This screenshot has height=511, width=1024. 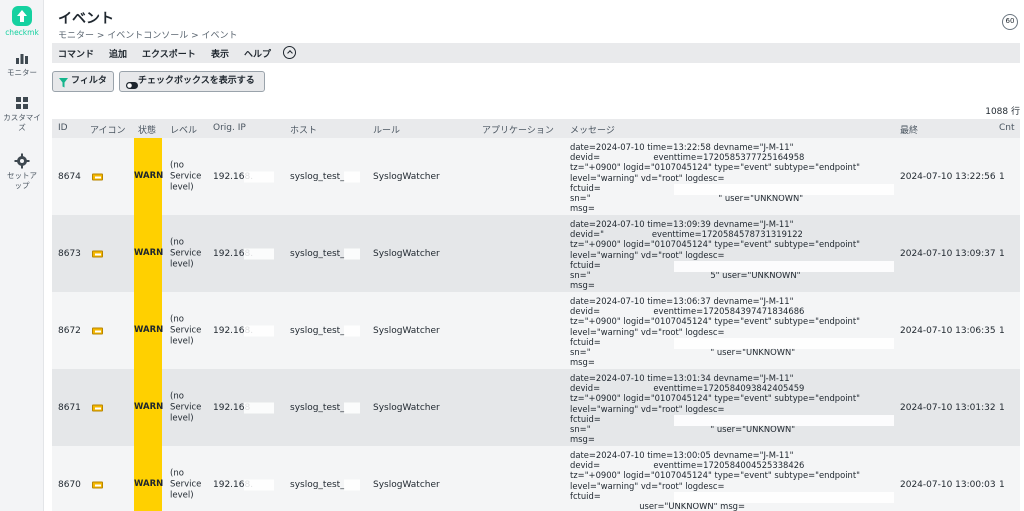 I want to click on column-header-rule: ルール, so click(x=386, y=129).